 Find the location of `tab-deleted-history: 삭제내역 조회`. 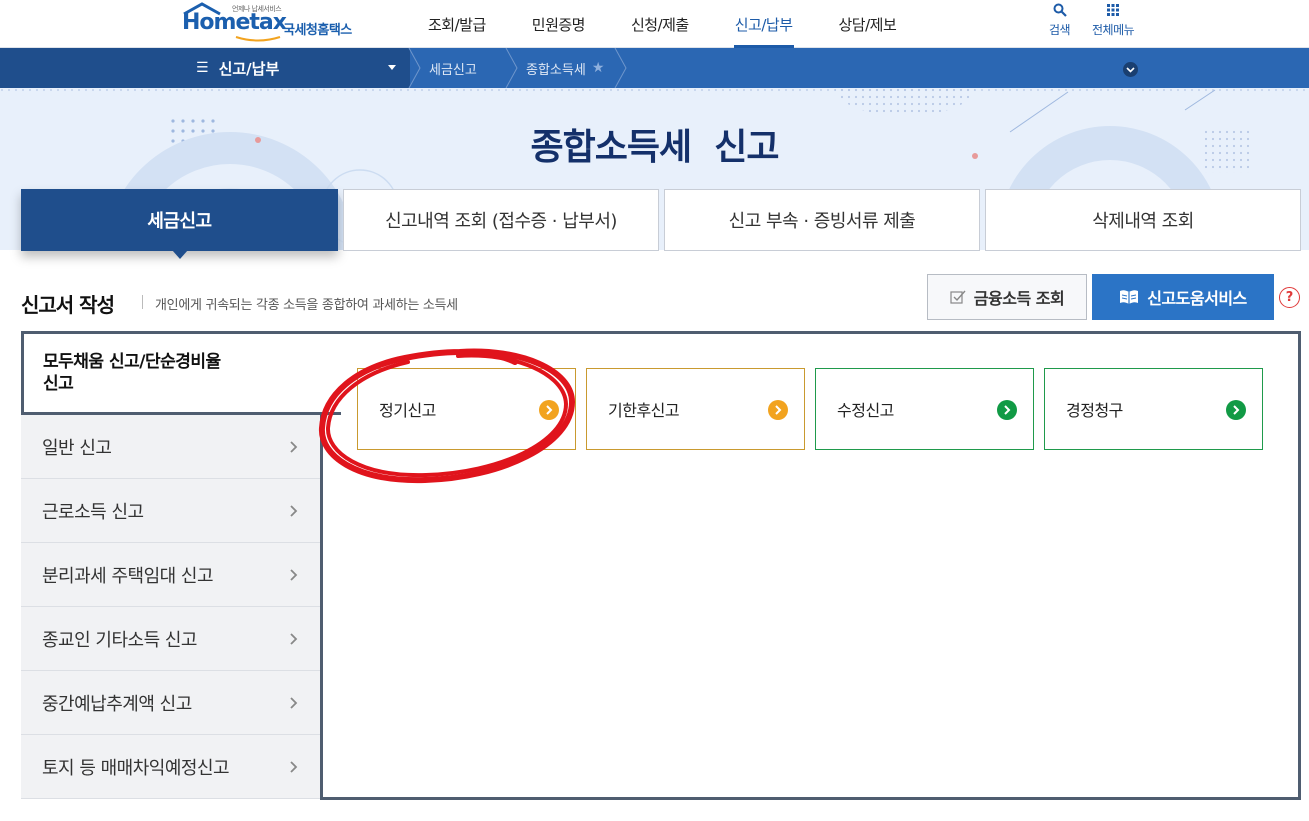

tab-deleted-history: 삭제내역 조회 is located at coordinates (1143, 220).